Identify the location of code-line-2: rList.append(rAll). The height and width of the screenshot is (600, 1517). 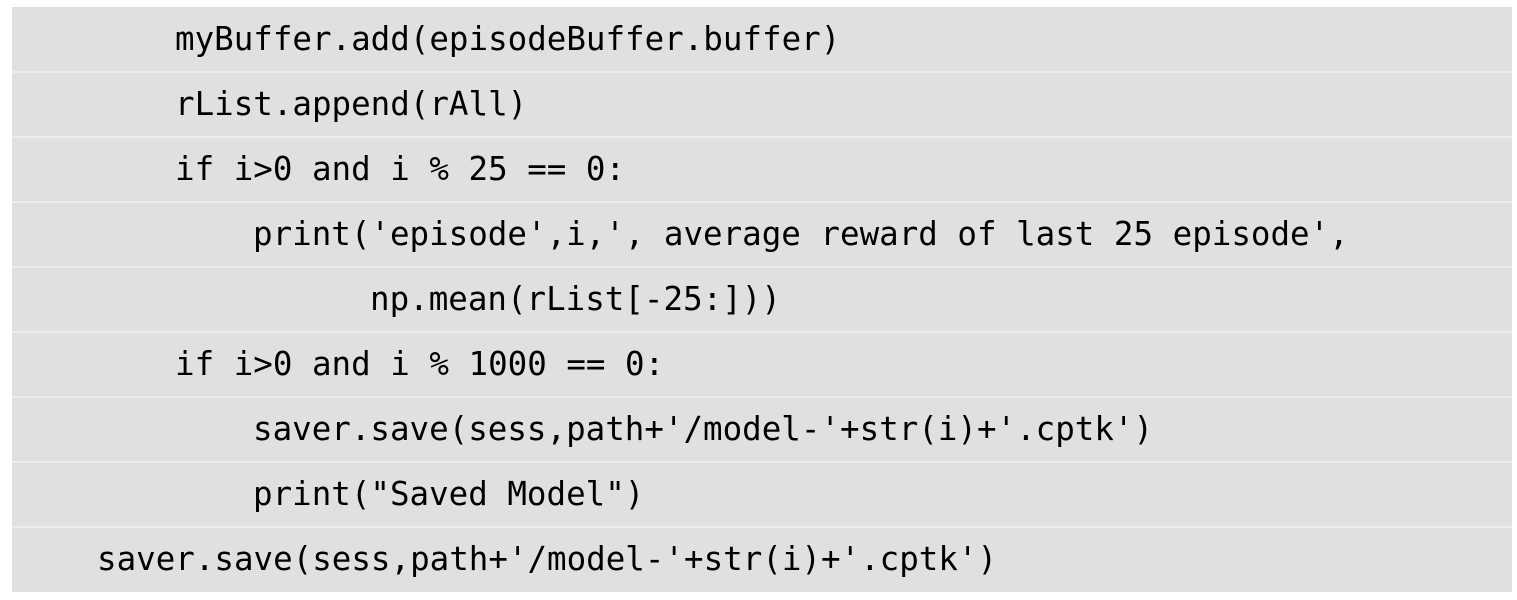
(351, 104).